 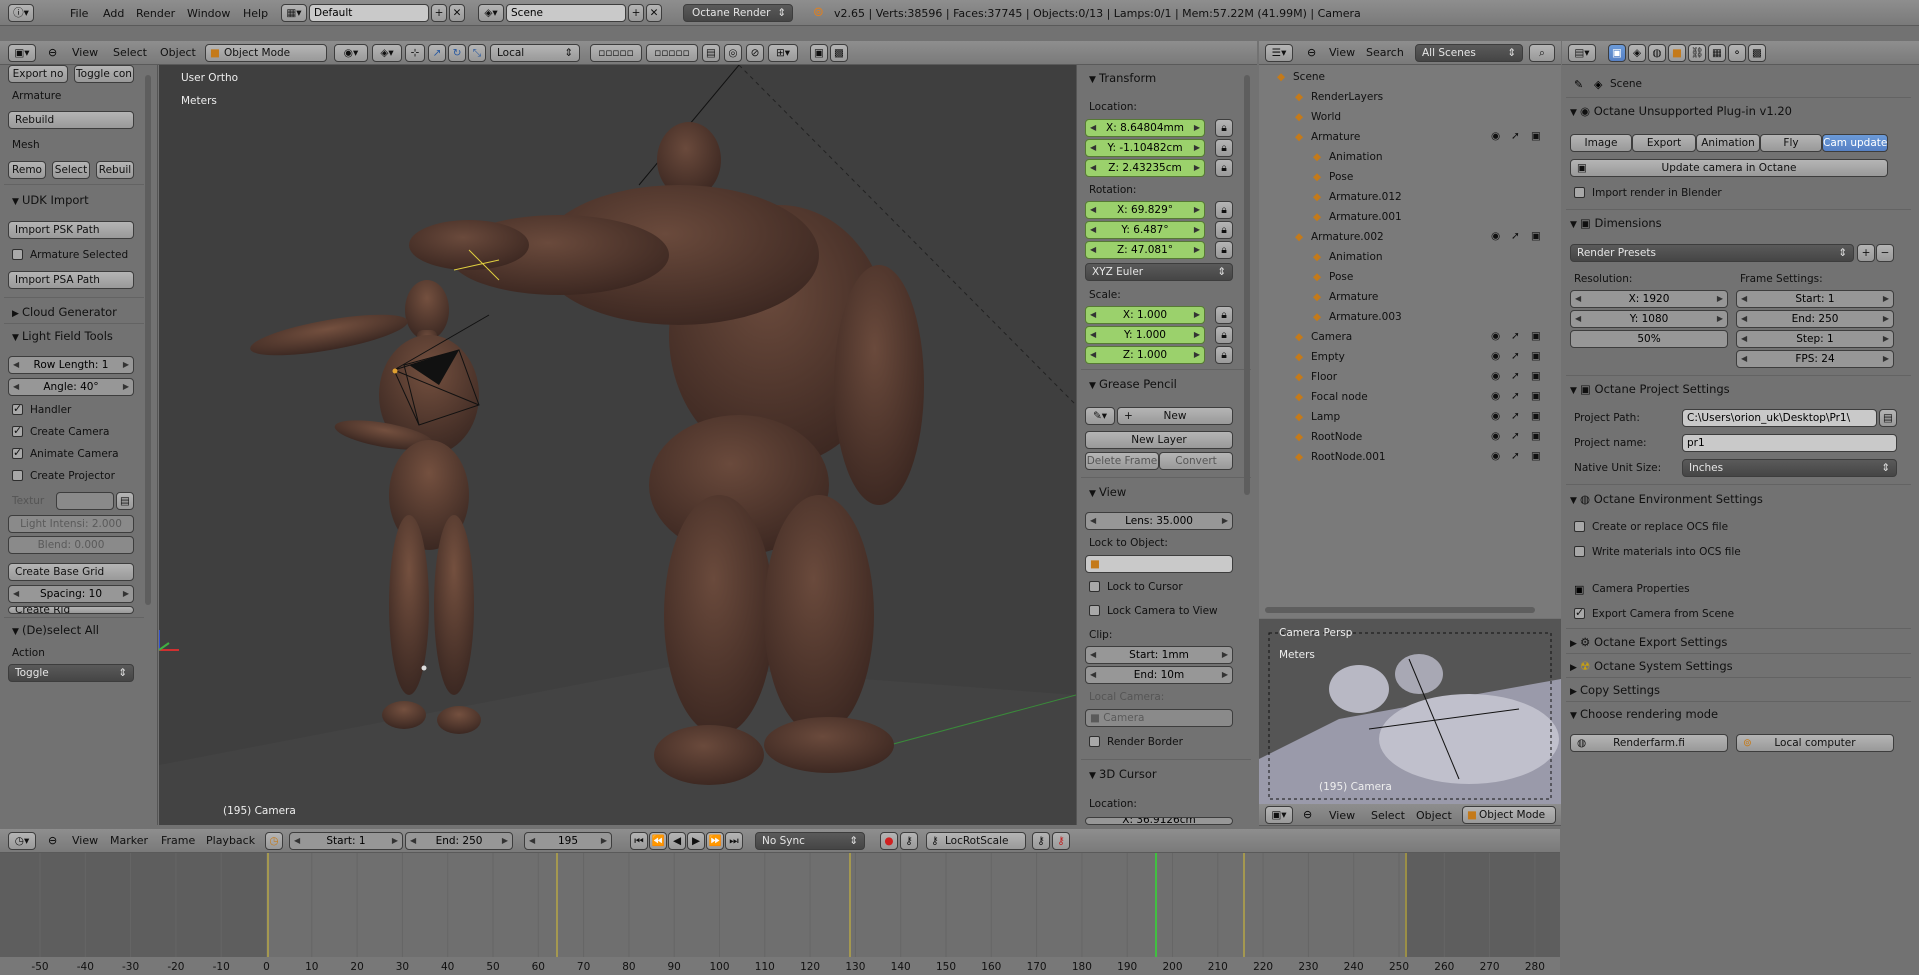 I want to click on camview-mode-dropdown: ■ Object Mode, so click(x=1509, y=815).